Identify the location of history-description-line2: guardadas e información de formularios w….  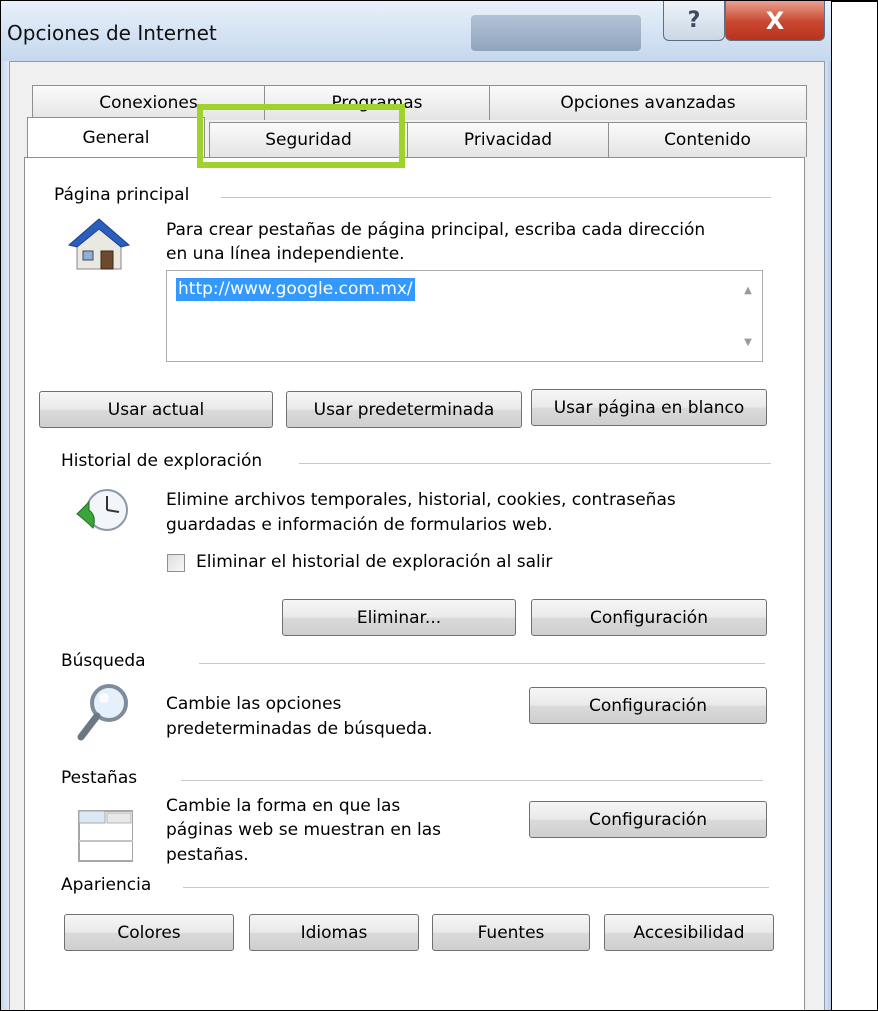
(359, 525).